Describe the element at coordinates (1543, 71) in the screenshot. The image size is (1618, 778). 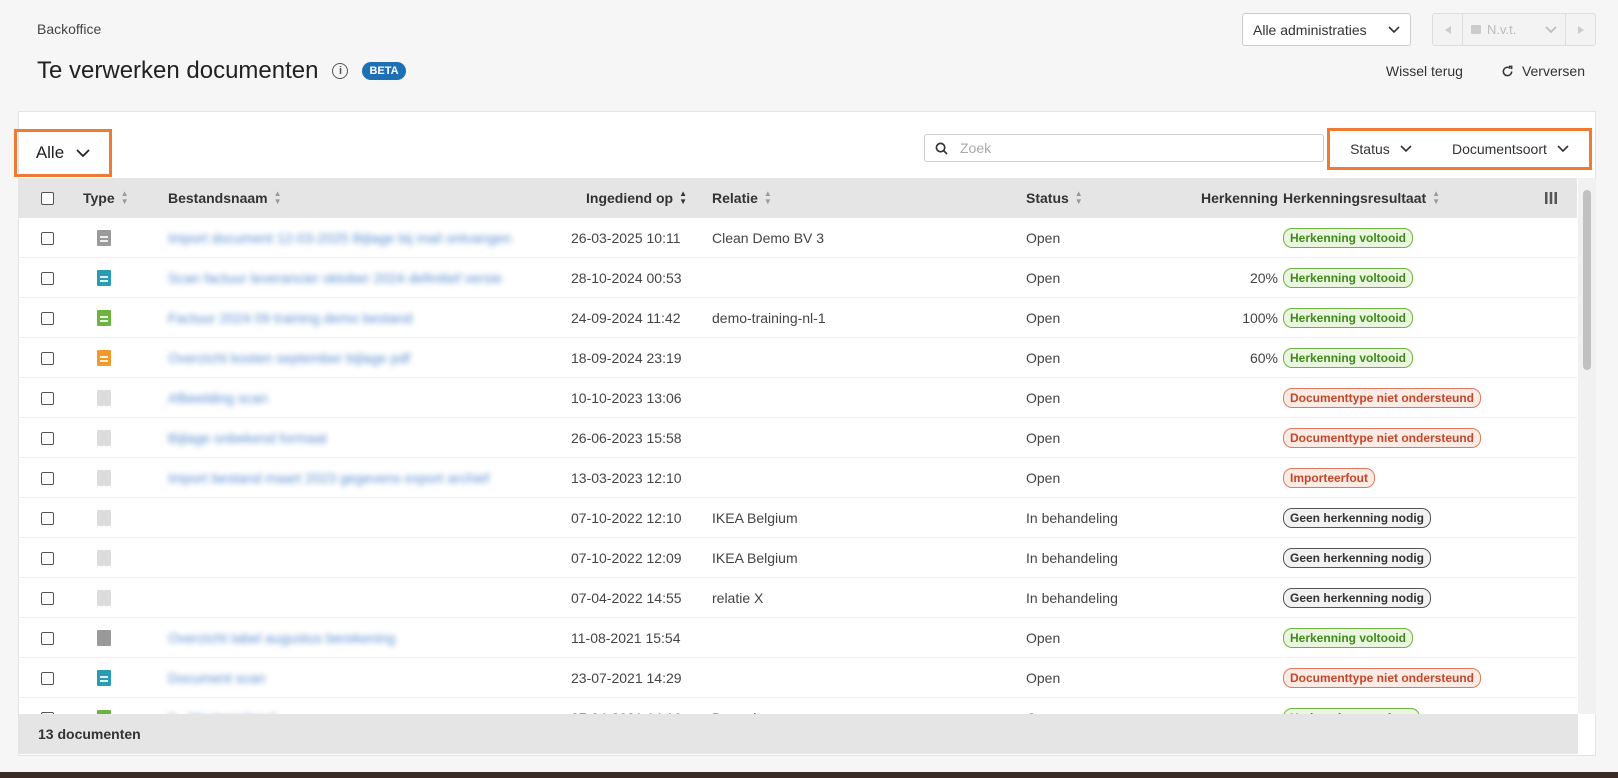
I see `refresh-button: Verversen` at that location.